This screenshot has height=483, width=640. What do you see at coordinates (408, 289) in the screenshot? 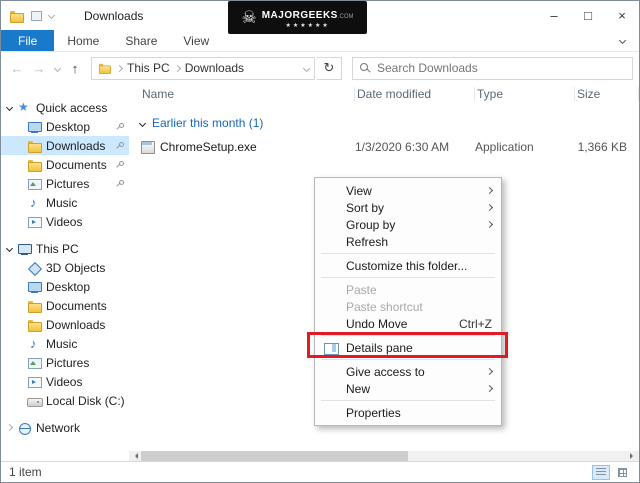
I see `menu-item-paste: Paste` at bounding box center [408, 289].